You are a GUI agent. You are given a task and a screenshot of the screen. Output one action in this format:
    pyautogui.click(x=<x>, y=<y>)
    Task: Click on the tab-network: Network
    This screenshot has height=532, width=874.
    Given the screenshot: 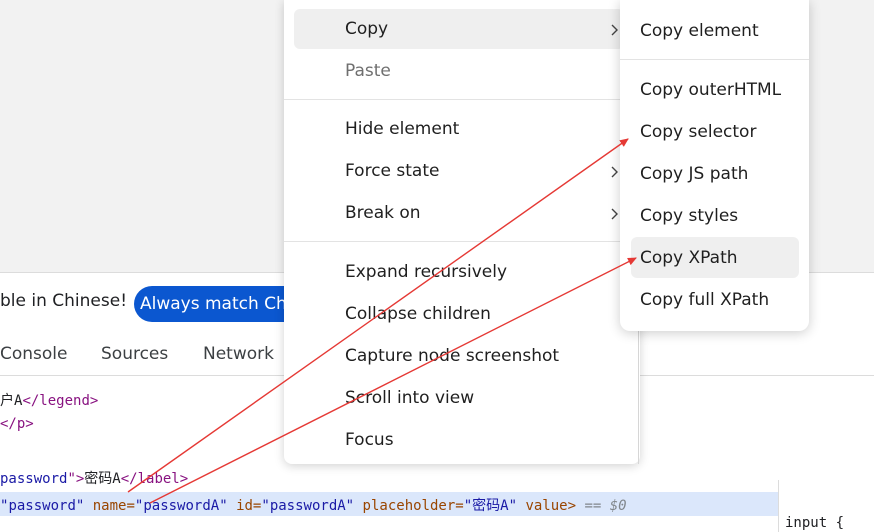 What is the action you would take?
    pyautogui.click(x=238, y=354)
    